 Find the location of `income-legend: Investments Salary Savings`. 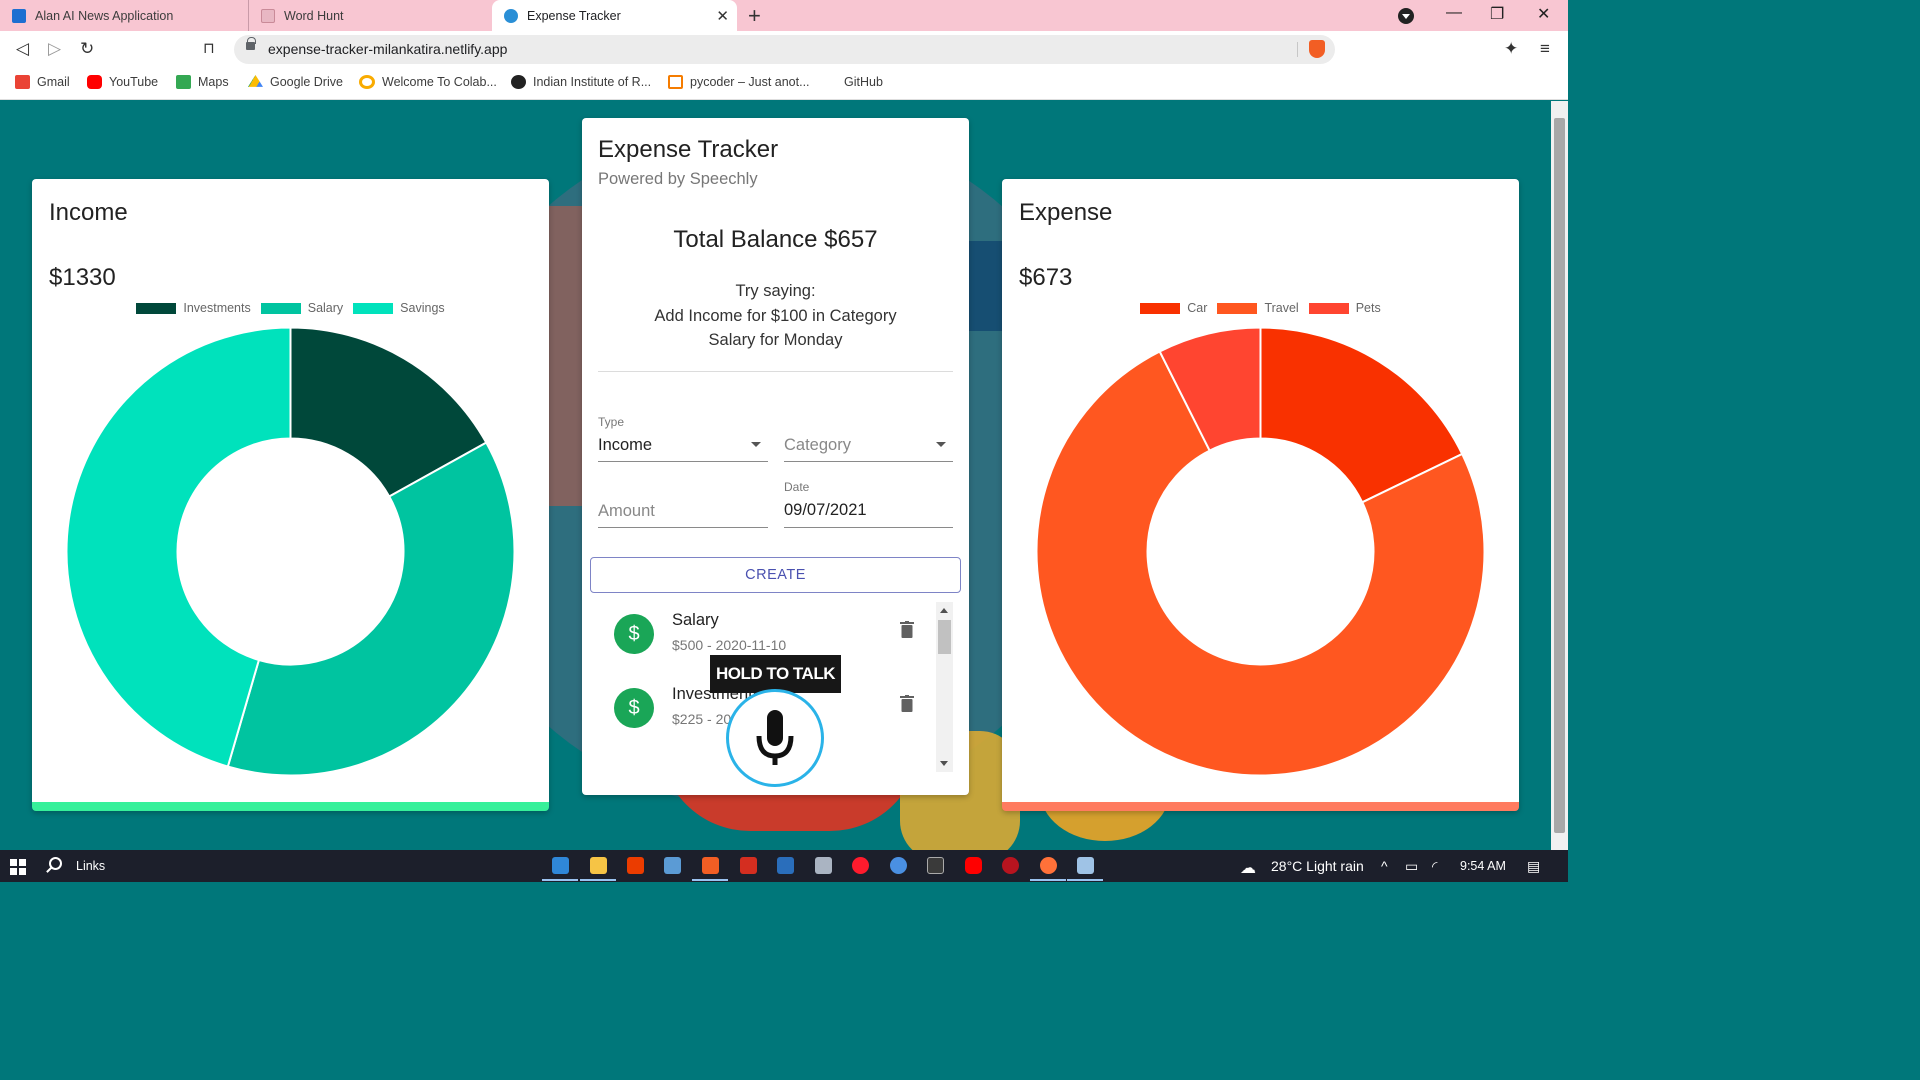

income-legend: Investments Salary Savings is located at coordinates (290, 308).